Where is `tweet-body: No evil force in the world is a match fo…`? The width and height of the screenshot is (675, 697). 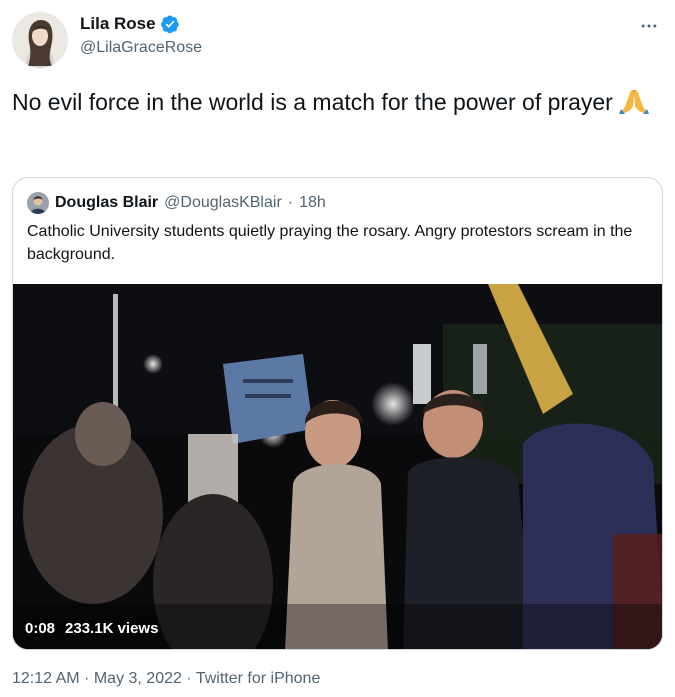 tweet-body: No evil force in the world is a match fo… is located at coordinates (312, 102).